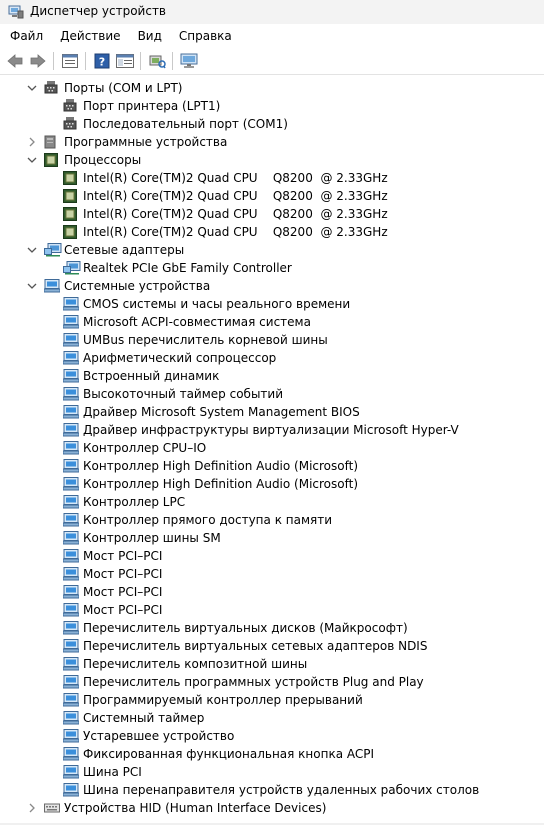 The height and width of the screenshot is (825, 544). I want to click on tree-category: Системные устройства, so click(272, 286).